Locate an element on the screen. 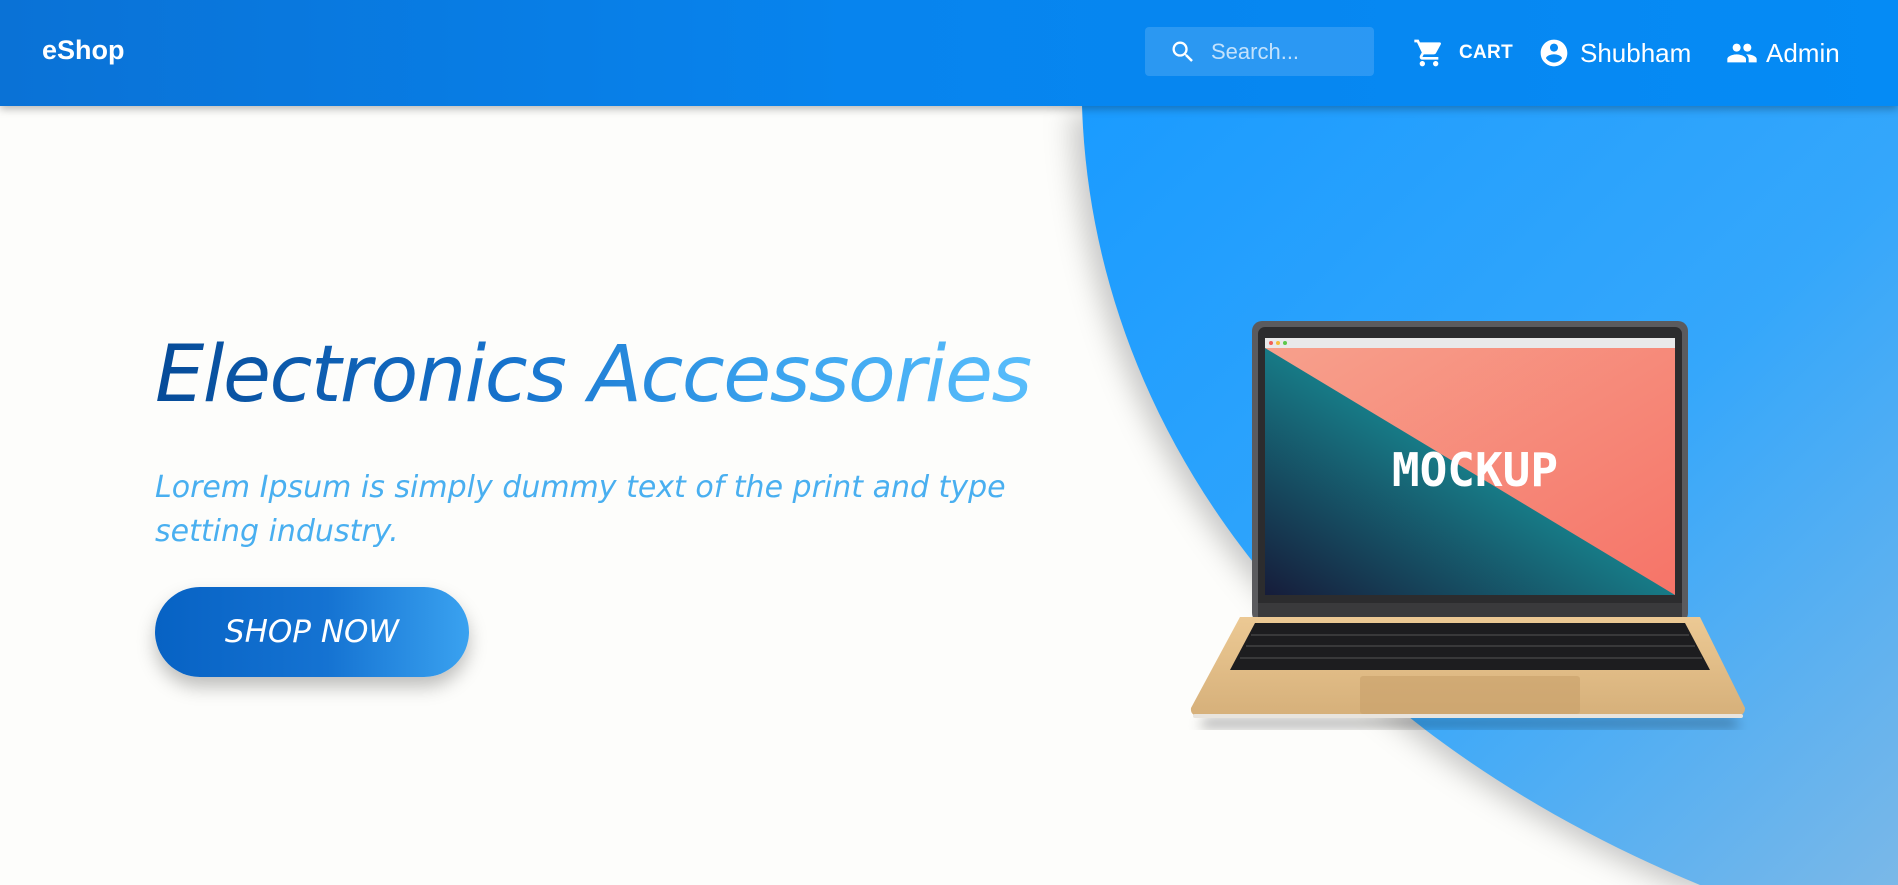  cart-button: CART is located at coordinates (1463, 53).